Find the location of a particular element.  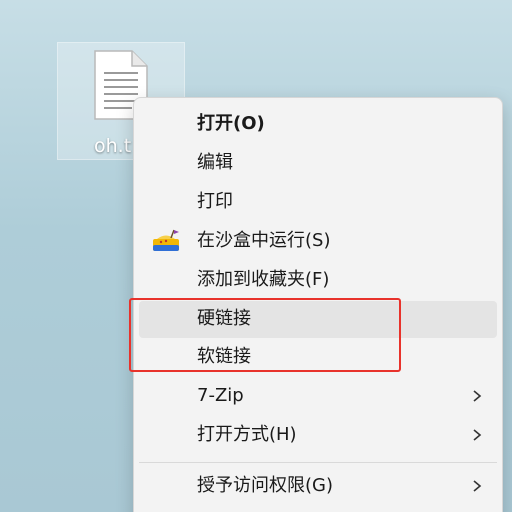

menu-item-print-label: 打印 is located at coordinates (215, 201).